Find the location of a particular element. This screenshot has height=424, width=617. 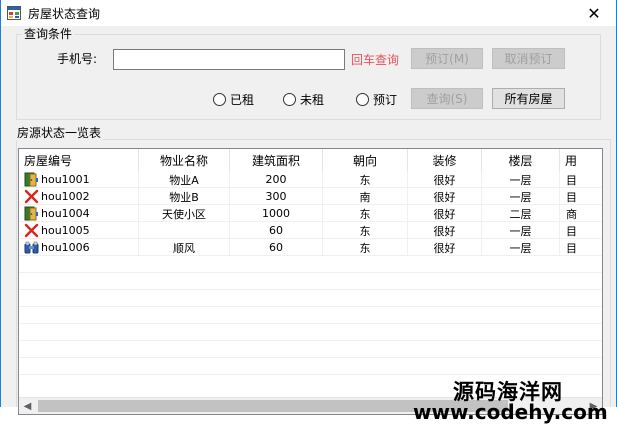

cell-area: 1000 is located at coordinates (276, 213).